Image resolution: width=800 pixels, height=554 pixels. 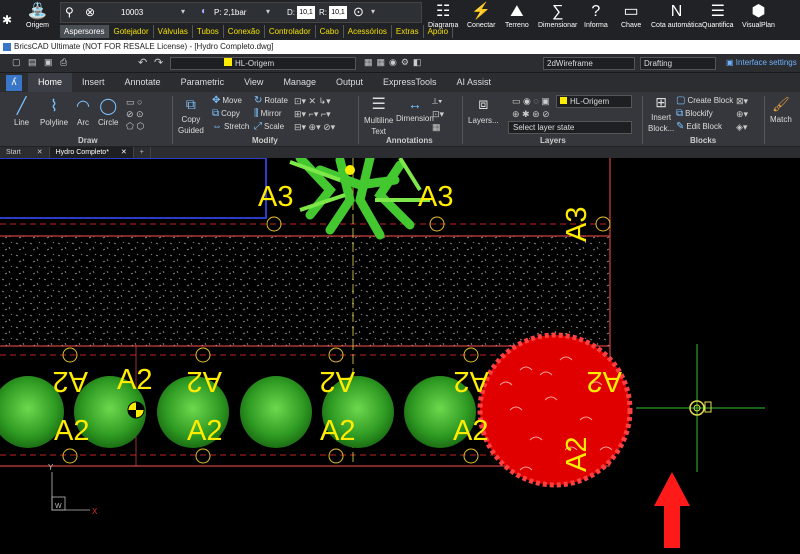 I want to click on pressure-value: P: 2,1bar, so click(x=230, y=12).